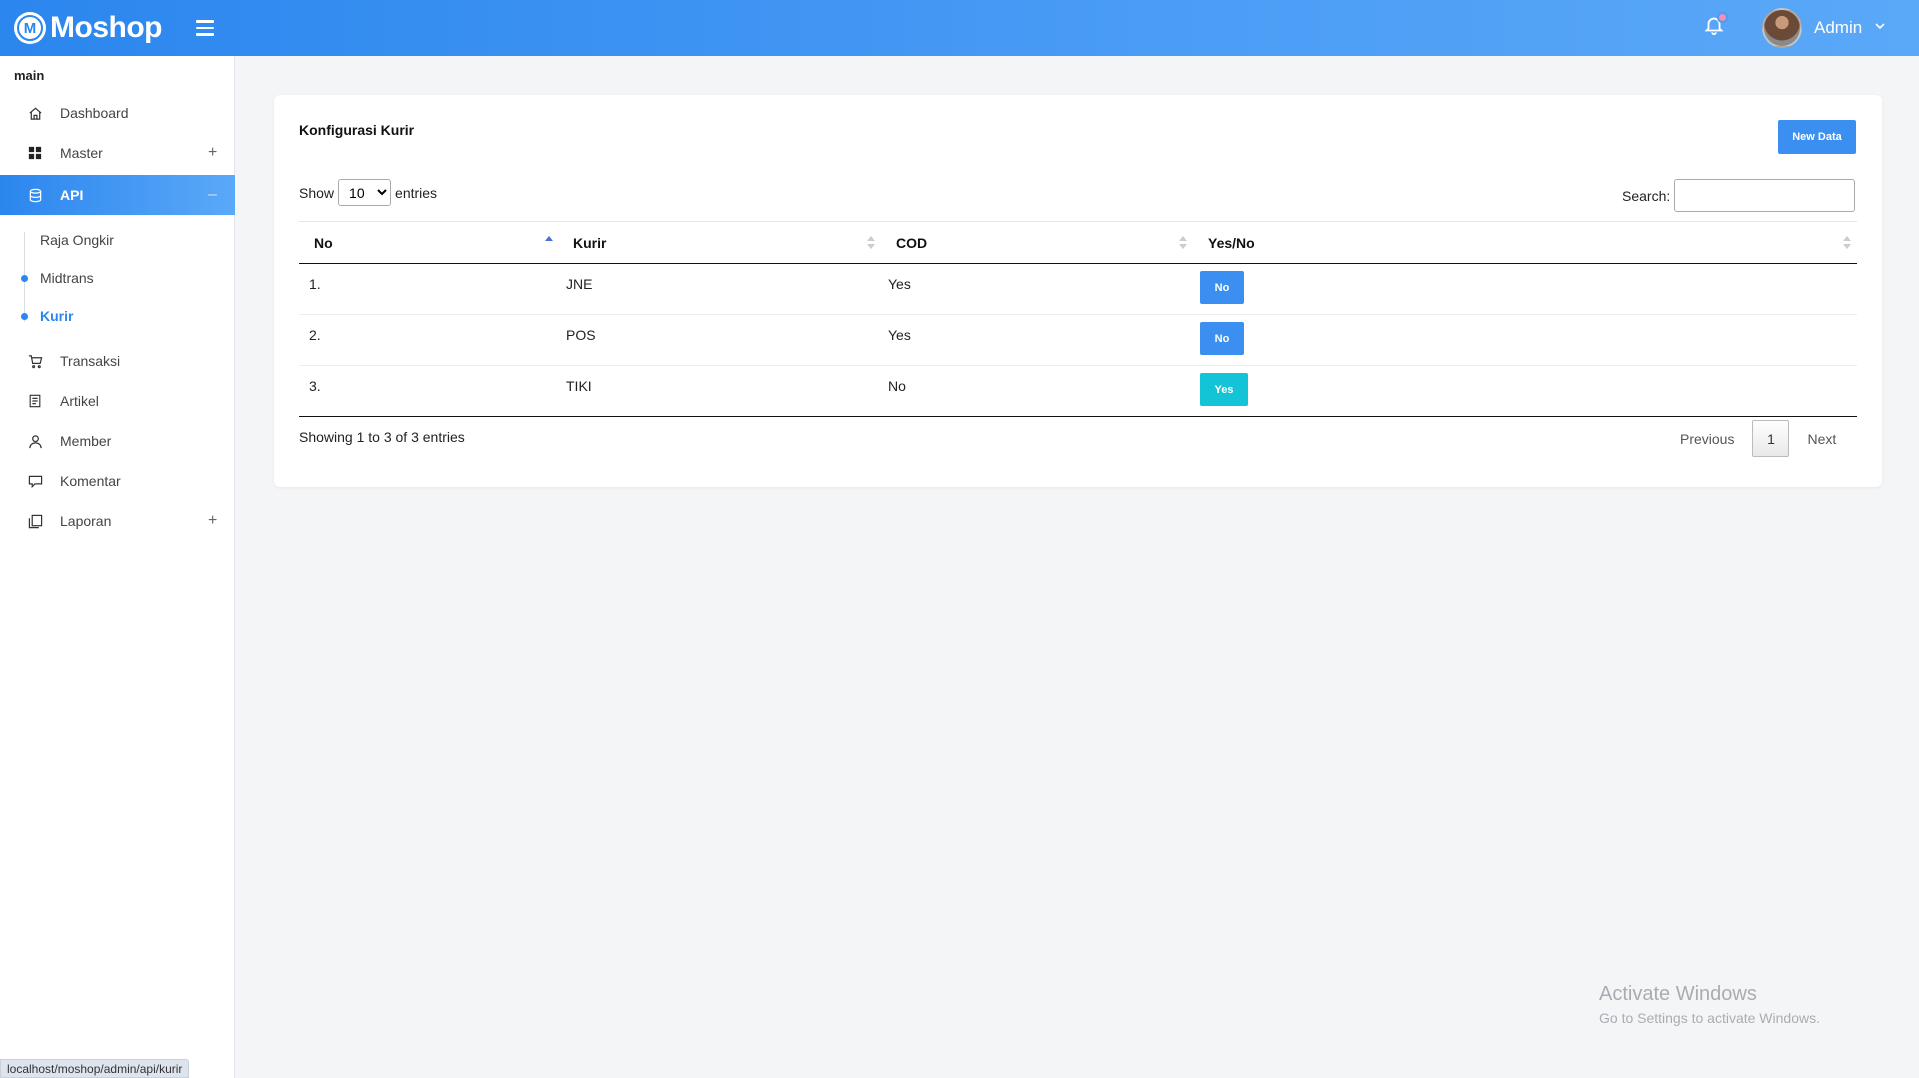 The height and width of the screenshot is (1078, 1919). Describe the element at coordinates (86, 521) in the screenshot. I see `sidebar-item-label: Laporan` at that location.